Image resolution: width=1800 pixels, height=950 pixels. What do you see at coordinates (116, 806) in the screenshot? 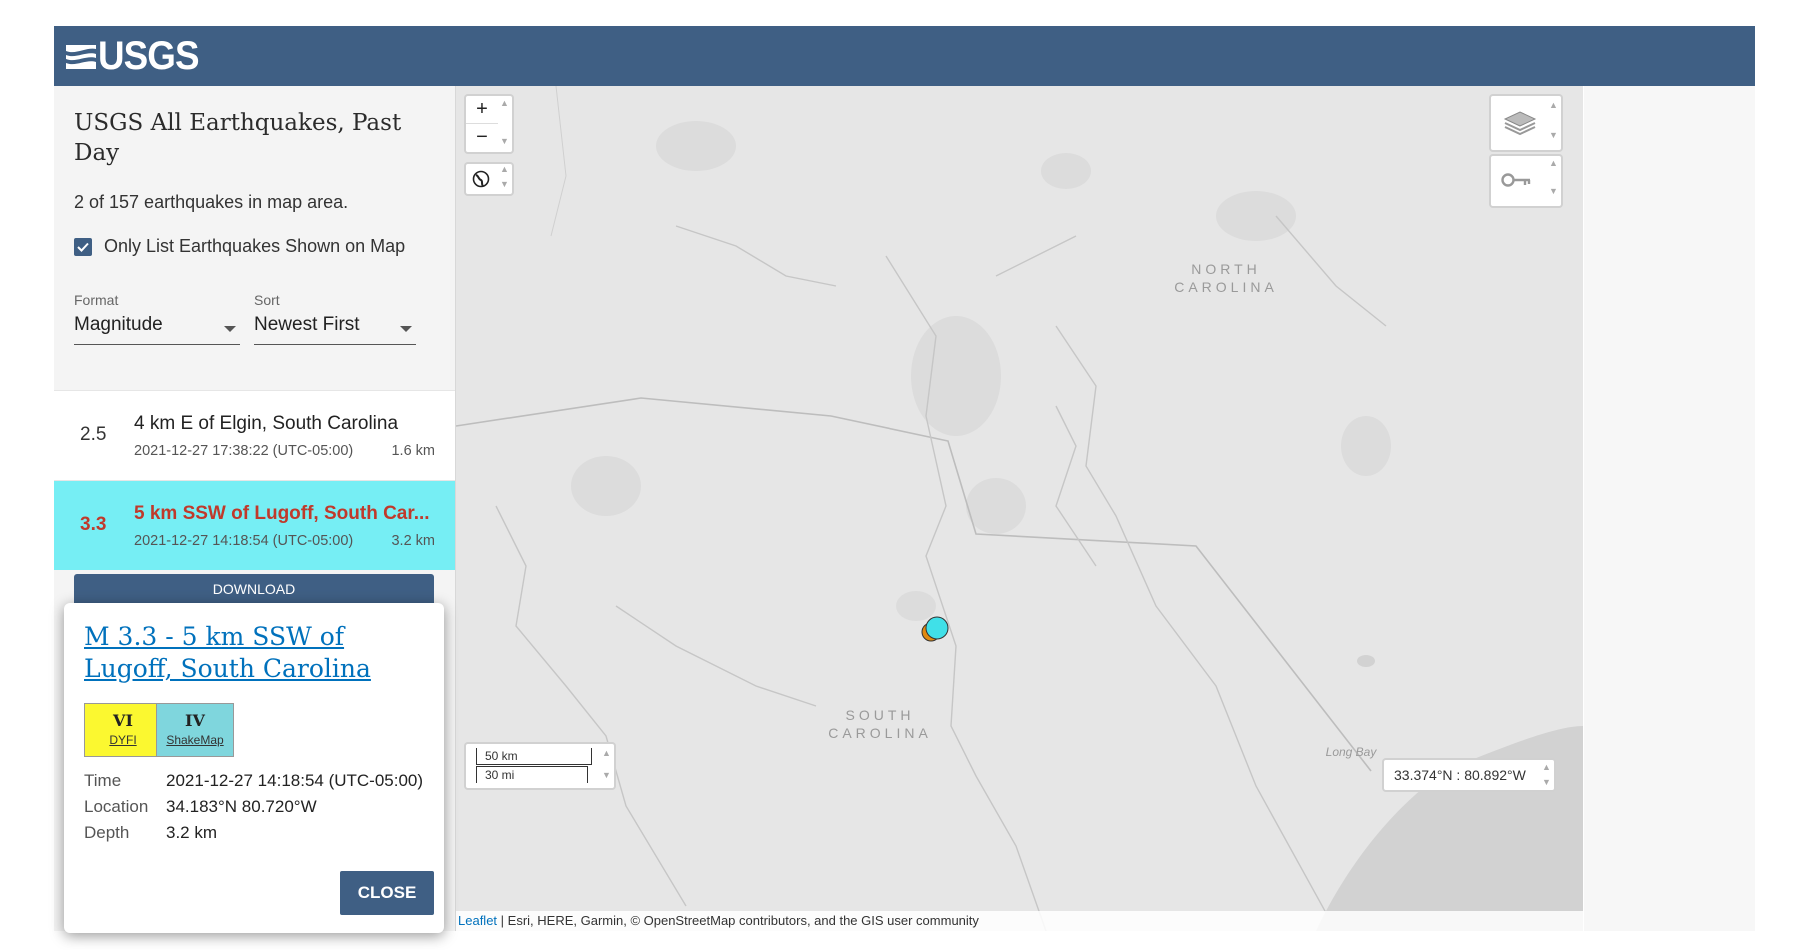
I see `location-label: Location` at bounding box center [116, 806].